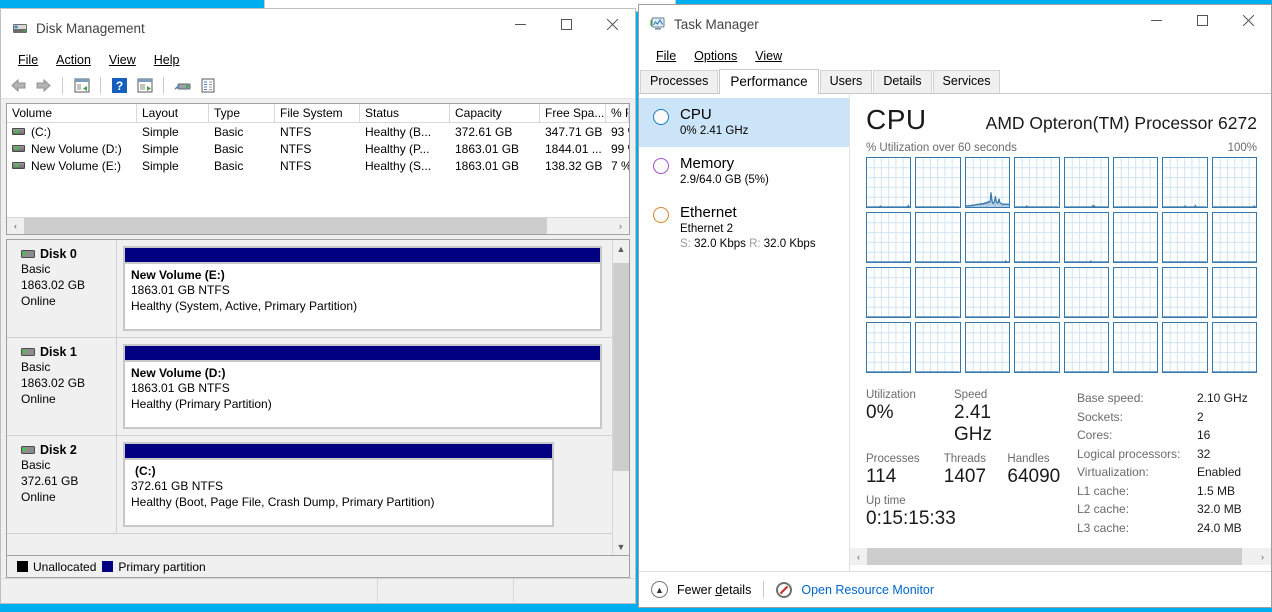 The height and width of the screenshot is (612, 1272). I want to click on back-icon, so click(18, 86).